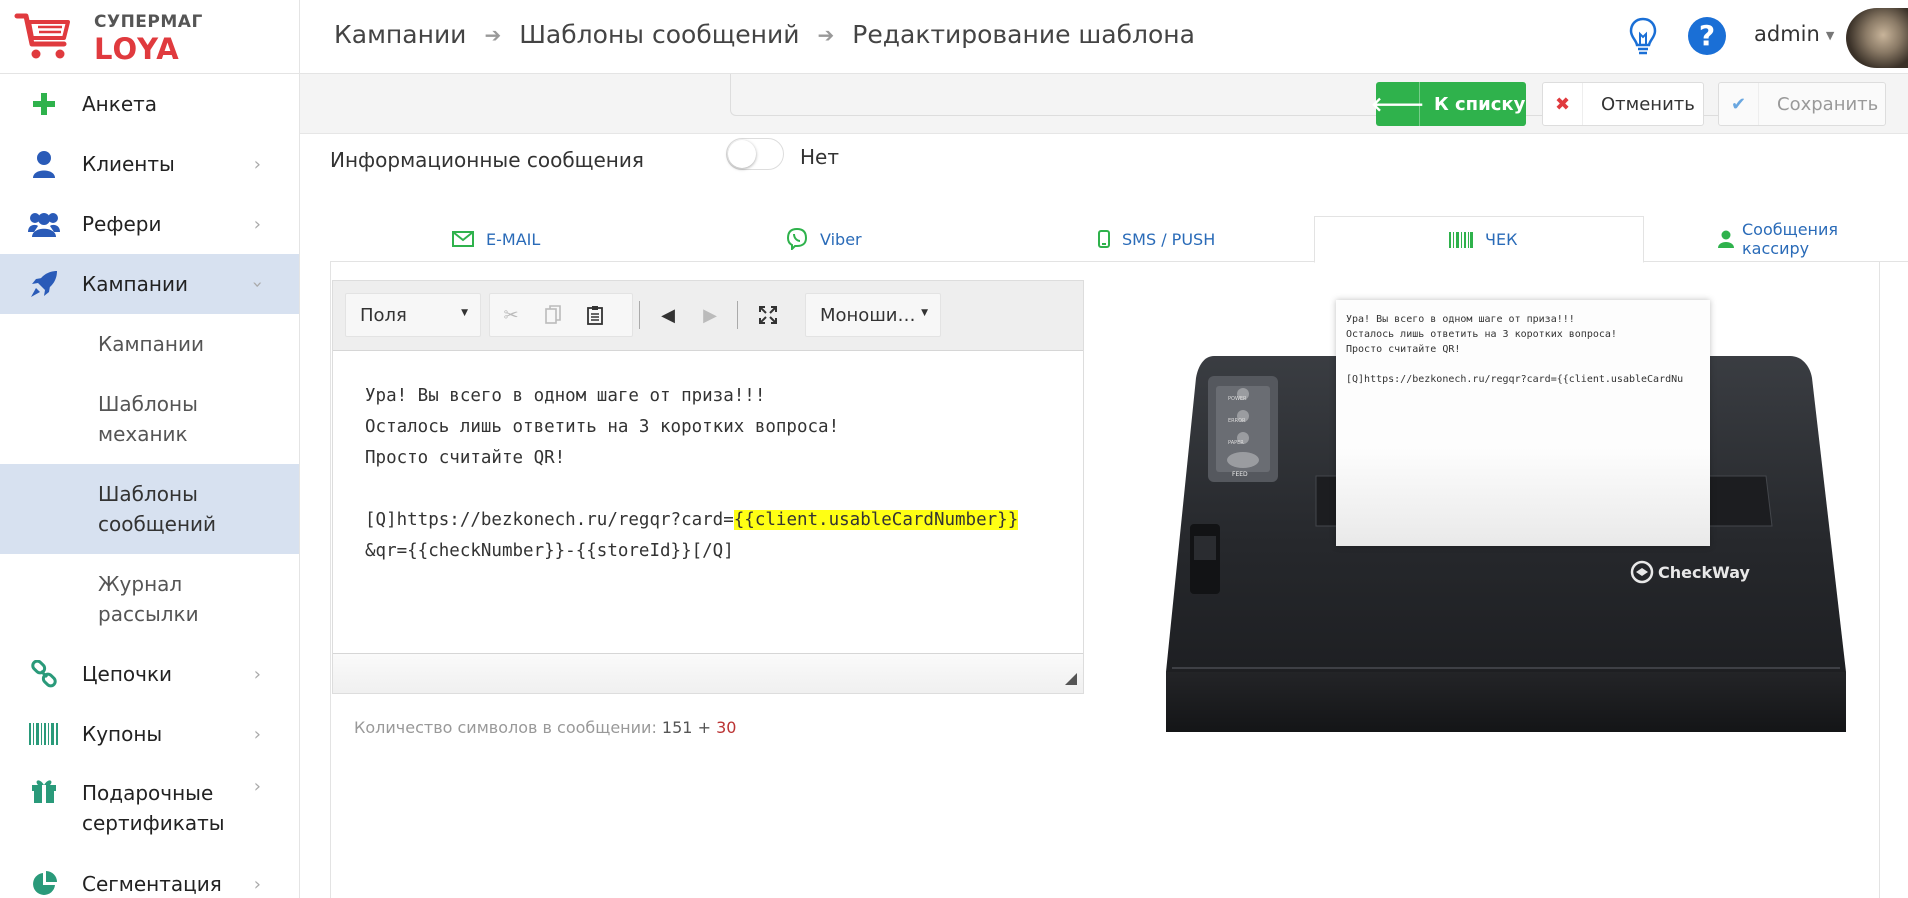 The width and height of the screenshot is (1908, 898). Describe the element at coordinates (1023, 34) in the screenshot. I see `breadcrumb-current: Редактирование шаблона` at that location.